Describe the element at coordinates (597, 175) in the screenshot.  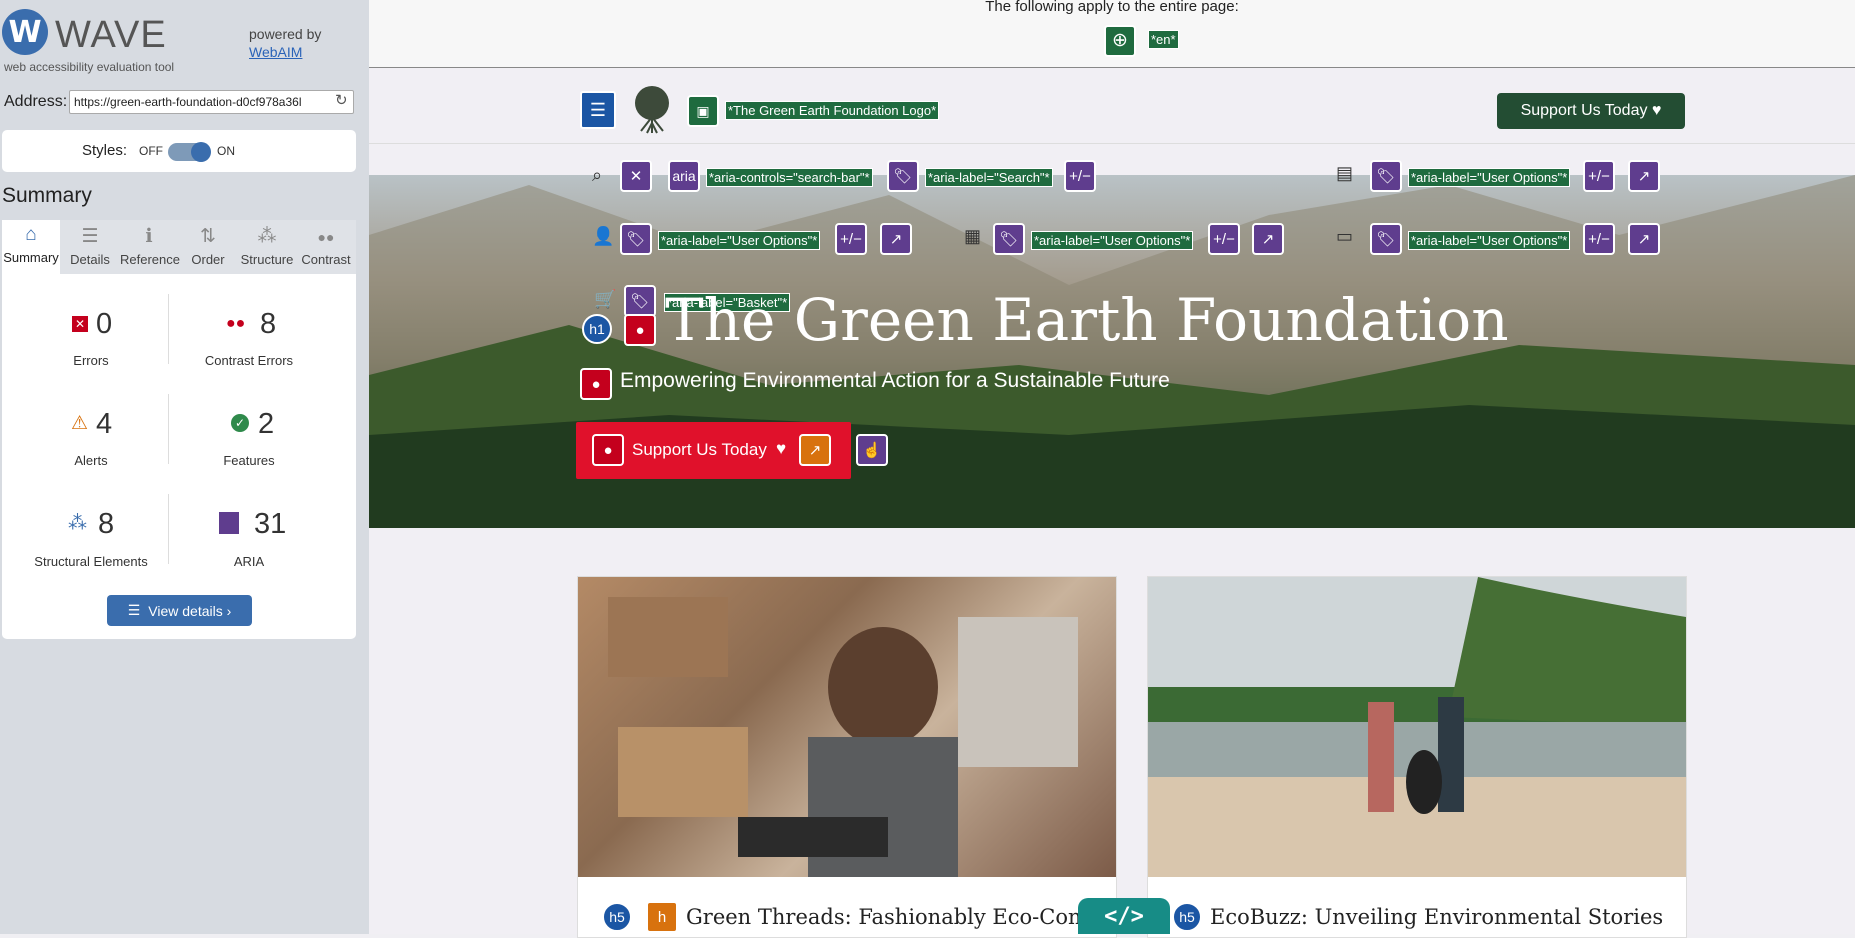
I see `search-icon: ⌕` at that location.